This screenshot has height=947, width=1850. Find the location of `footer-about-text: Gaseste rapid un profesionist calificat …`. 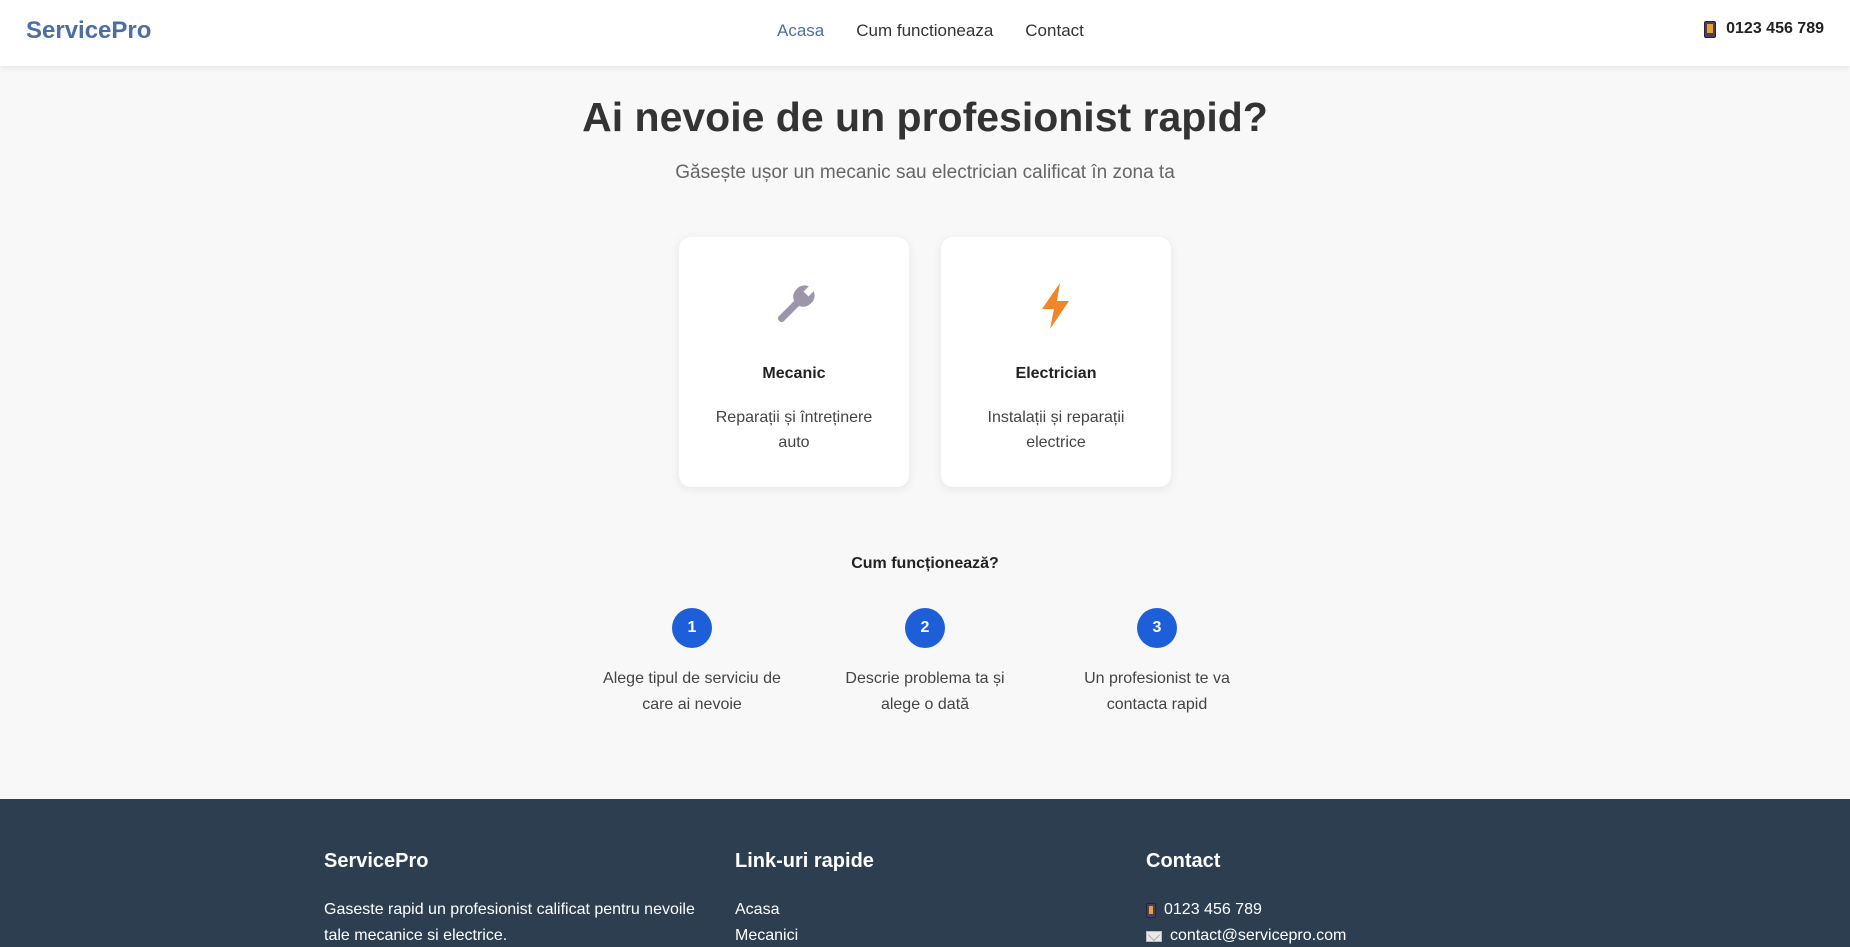

footer-about-text: Gaseste rapid un profesionist calificat … is located at coordinates (509, 922).